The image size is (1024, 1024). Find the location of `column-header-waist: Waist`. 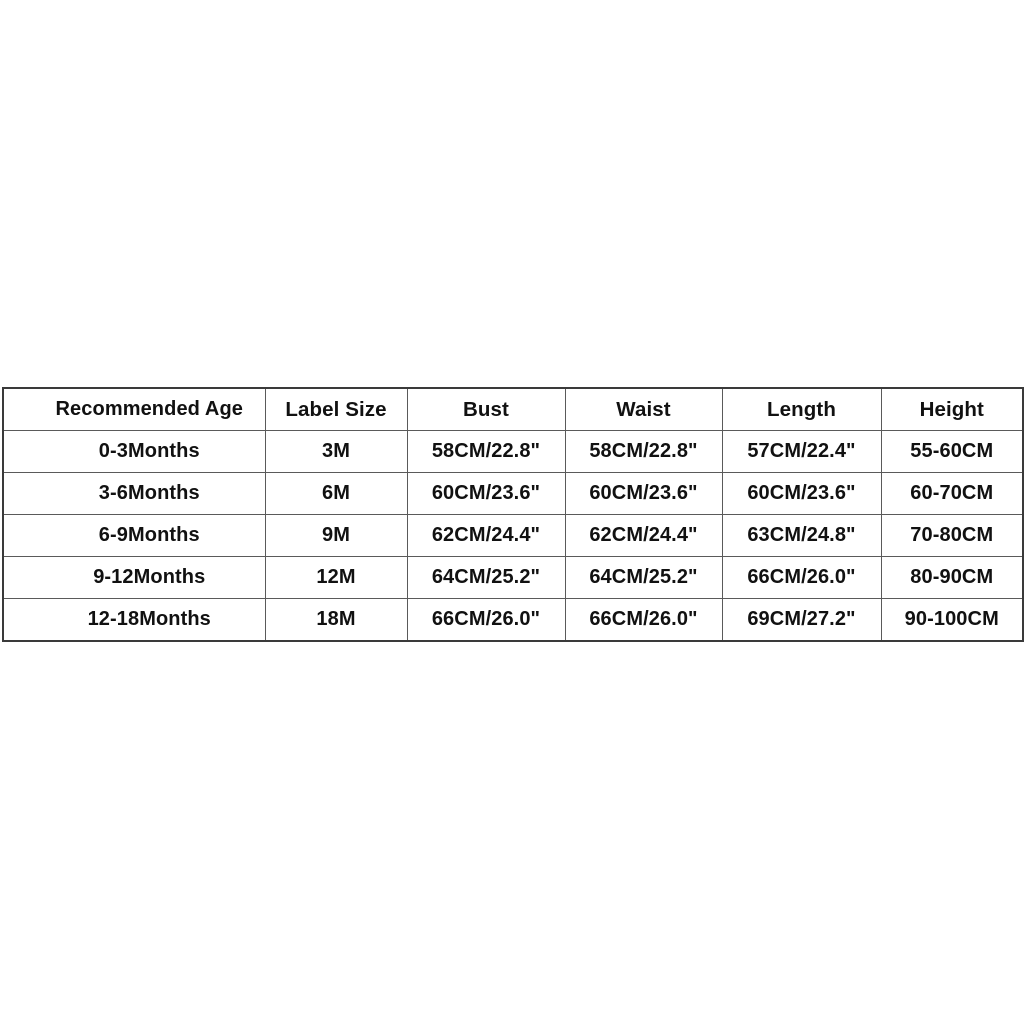

column-header-waist: Waist is located at coordinates (643, 409).